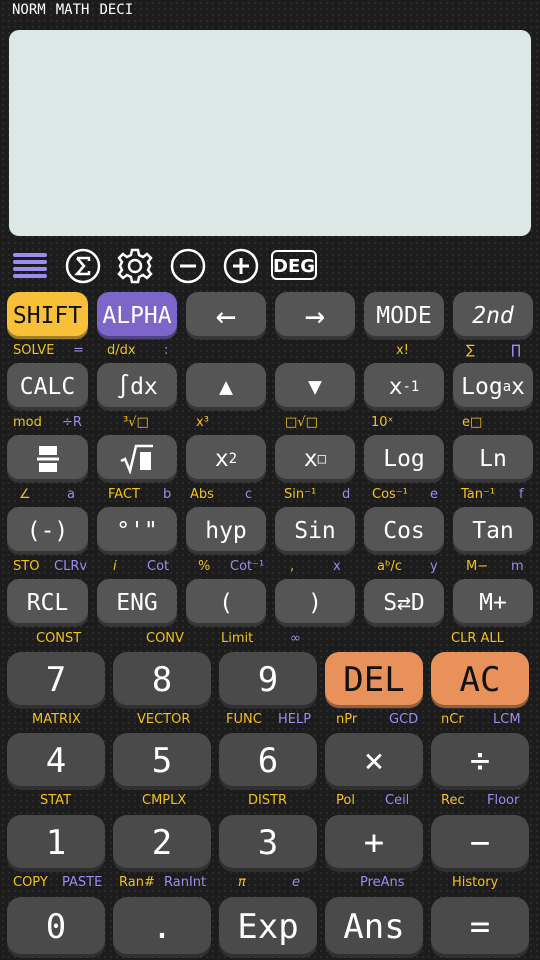 The width and height of the screenshot is (540, 960). What do you see at coordinates (268, 761) in the screenshot?
I see `digit-6-key: 6` at bounding box center [268, 761].